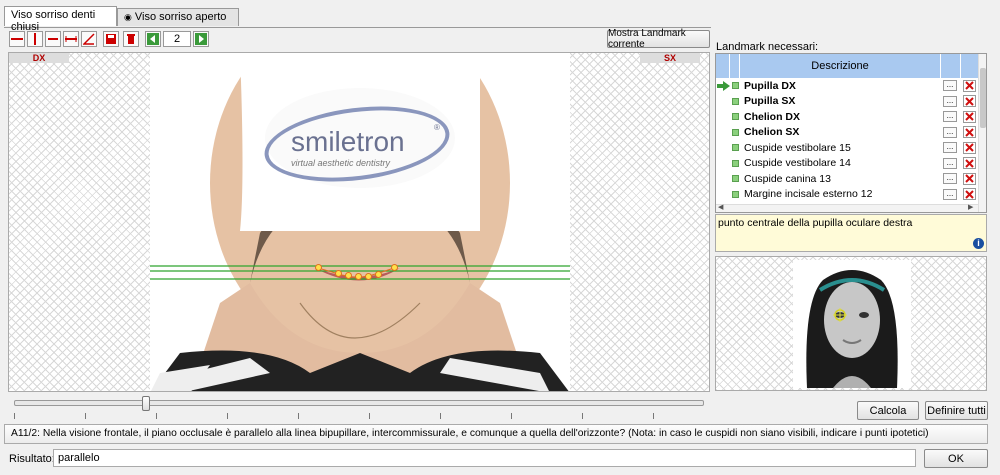 Image resolution: width=1000 pixels, height=475 pixels. Describe the element at coordinates (770, 101) in the screenshot. I see `landmark-label: Pupilla SX` at that location.